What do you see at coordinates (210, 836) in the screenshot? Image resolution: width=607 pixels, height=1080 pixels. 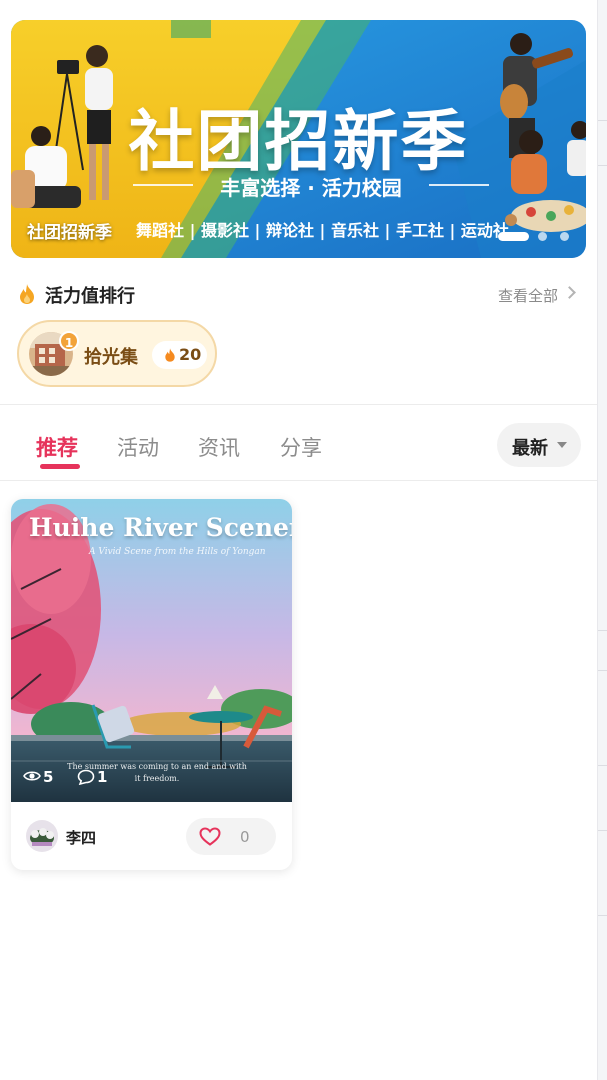 I see `heart-icon` at bounding box center [210, 836].